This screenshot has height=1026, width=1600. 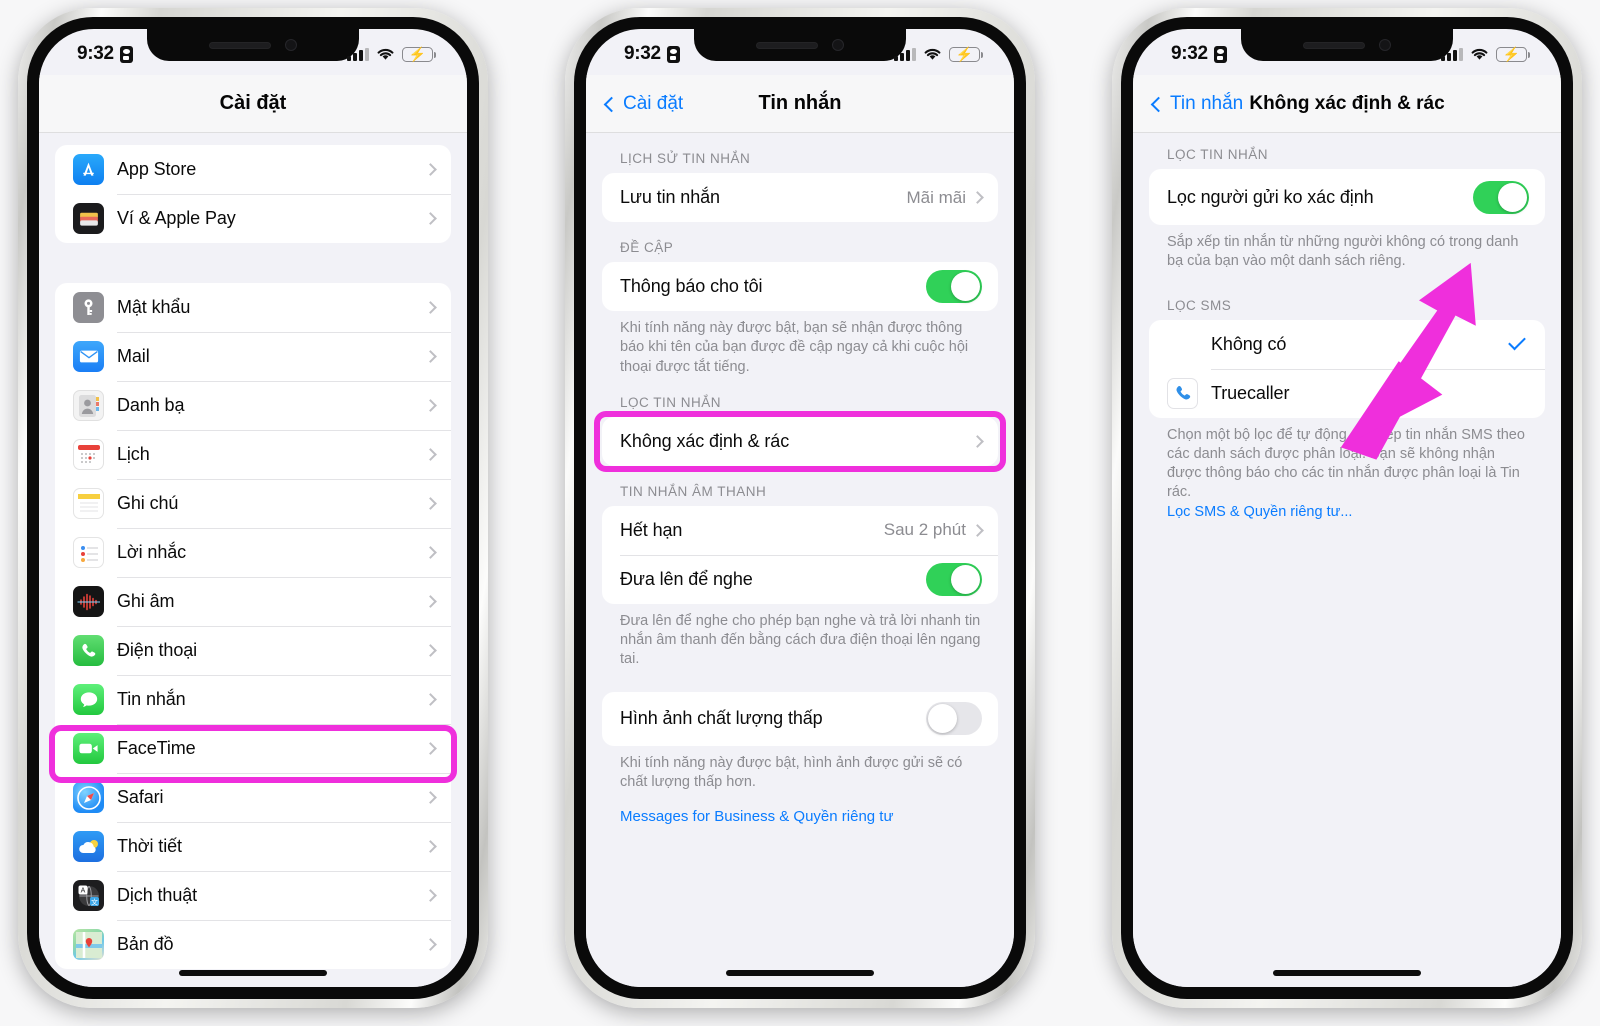 What do you see at coordinates (800, 579) in the screenshot?
I see `row-raise-to-listen: Đưa lên để nghe` at bounding box center [800, 579].